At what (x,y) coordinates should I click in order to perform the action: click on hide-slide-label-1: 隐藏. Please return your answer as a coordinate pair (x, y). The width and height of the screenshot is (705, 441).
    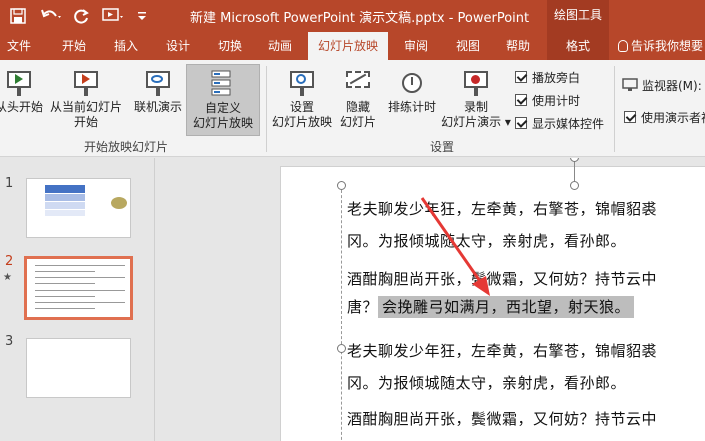
    Looking at the image, I should click on (357, 107).